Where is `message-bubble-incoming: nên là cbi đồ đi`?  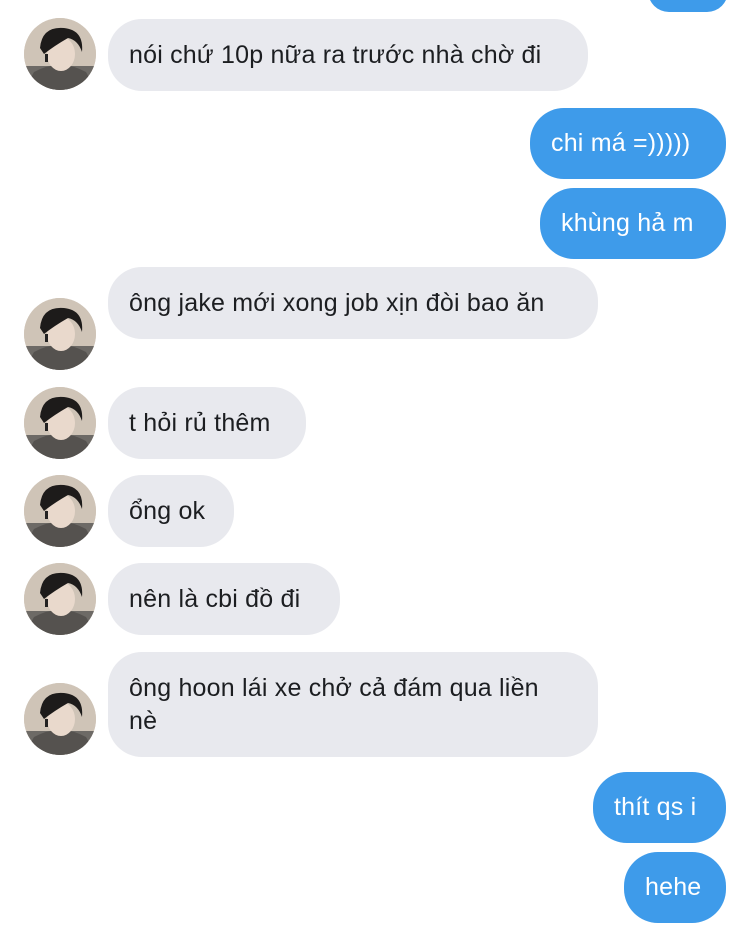 message-bubble-incoming: nên là cbi đồ đi is located at coordinates (224, 599).